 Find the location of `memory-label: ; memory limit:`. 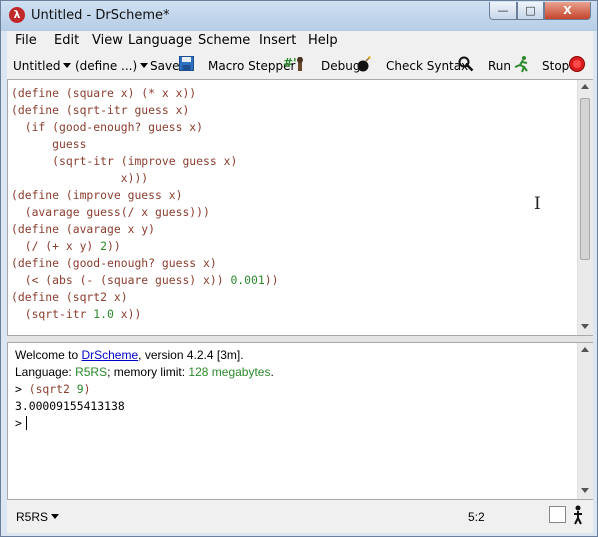

memory-label: ; memory limit: is located at coordinates (148, 372).